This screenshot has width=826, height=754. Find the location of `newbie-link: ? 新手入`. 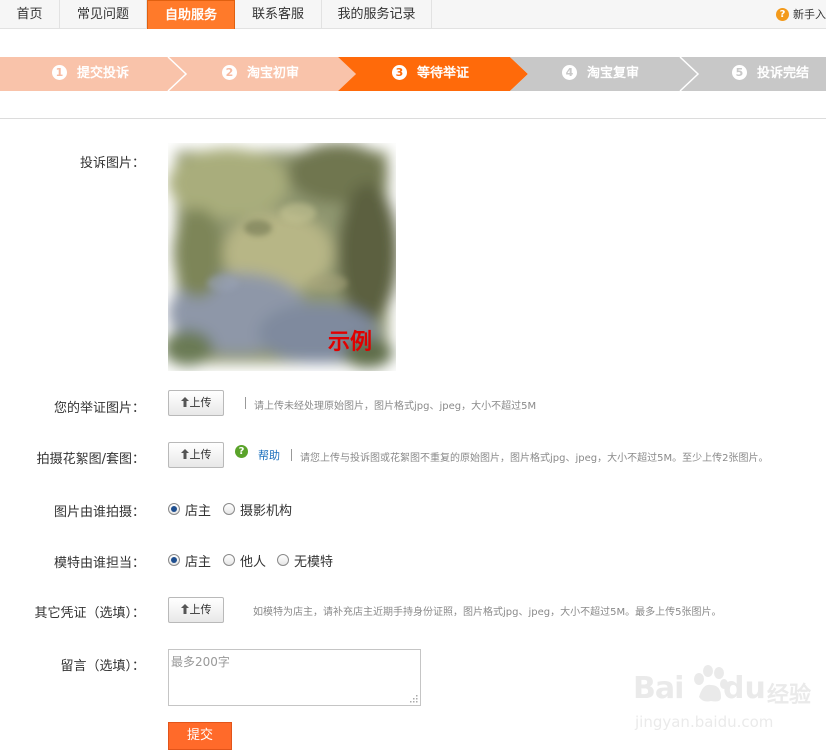

newbie-link: ? 新手入 is located at coordinates (799, 14).